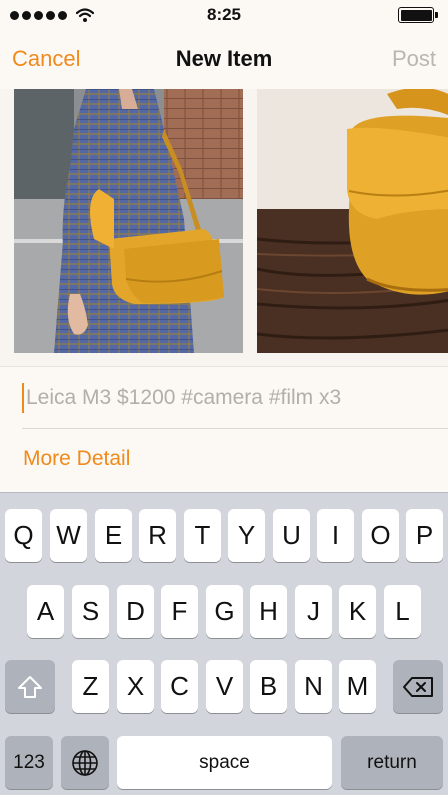  I want to click on keyboard-row: 123 space return, so click(224, 762).